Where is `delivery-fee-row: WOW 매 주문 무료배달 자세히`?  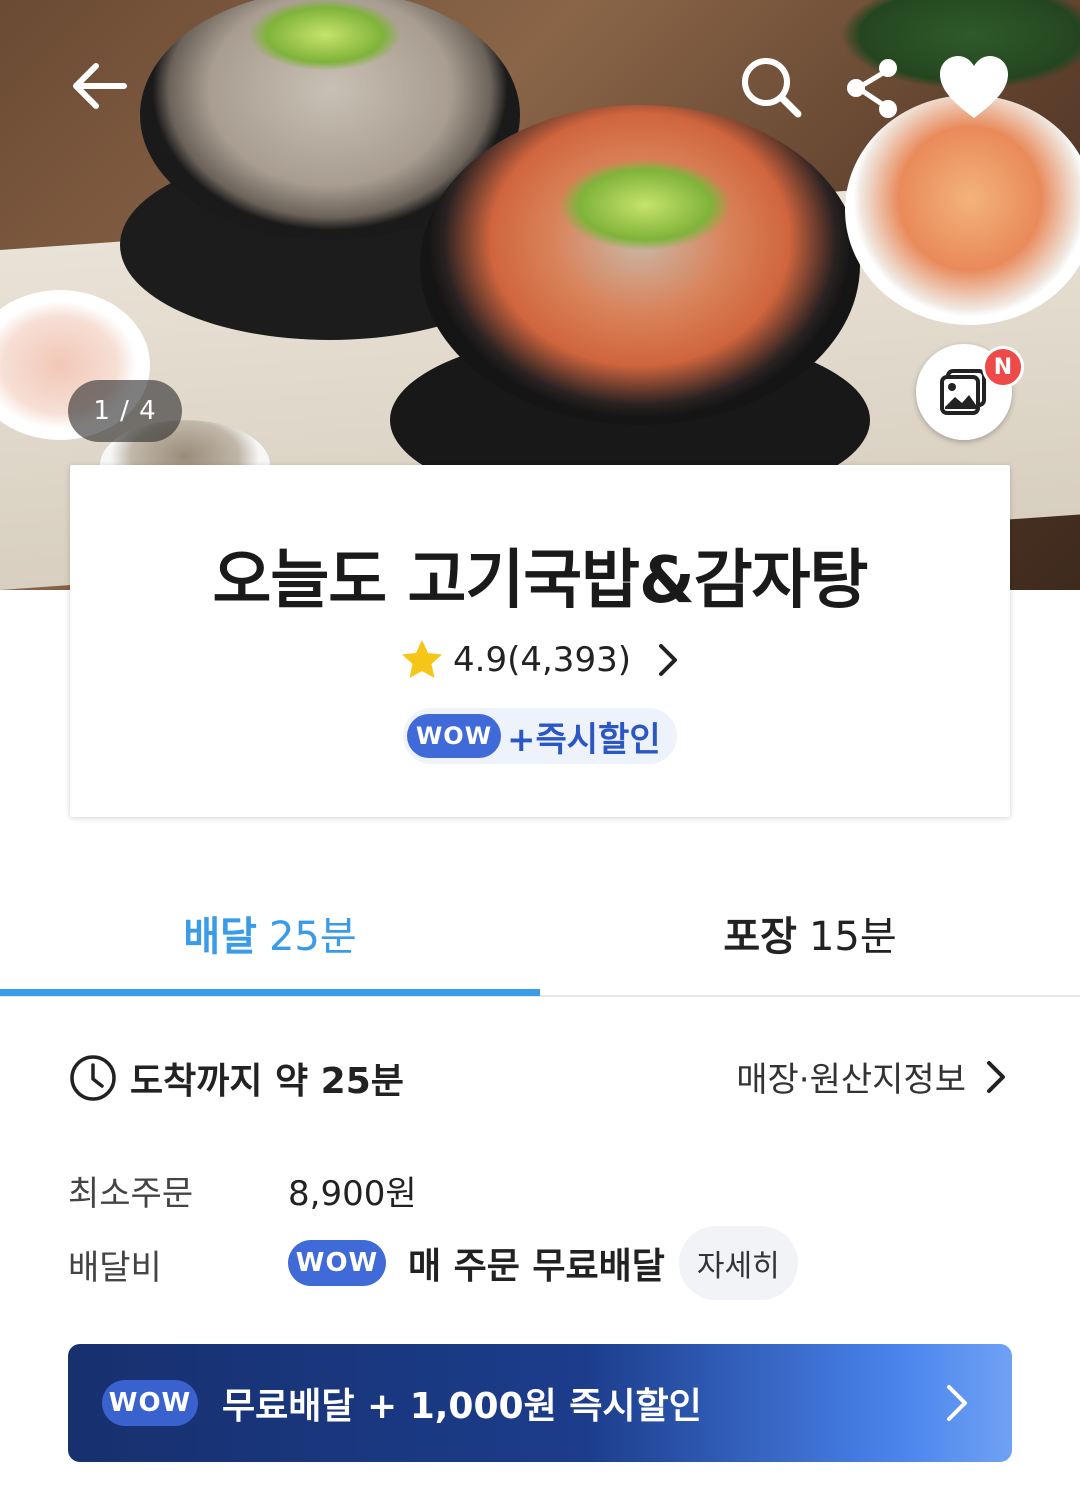
delivery-fee-row: WOW 매 주문 무료배달 자세히 is located at coordinates (543, 1263).